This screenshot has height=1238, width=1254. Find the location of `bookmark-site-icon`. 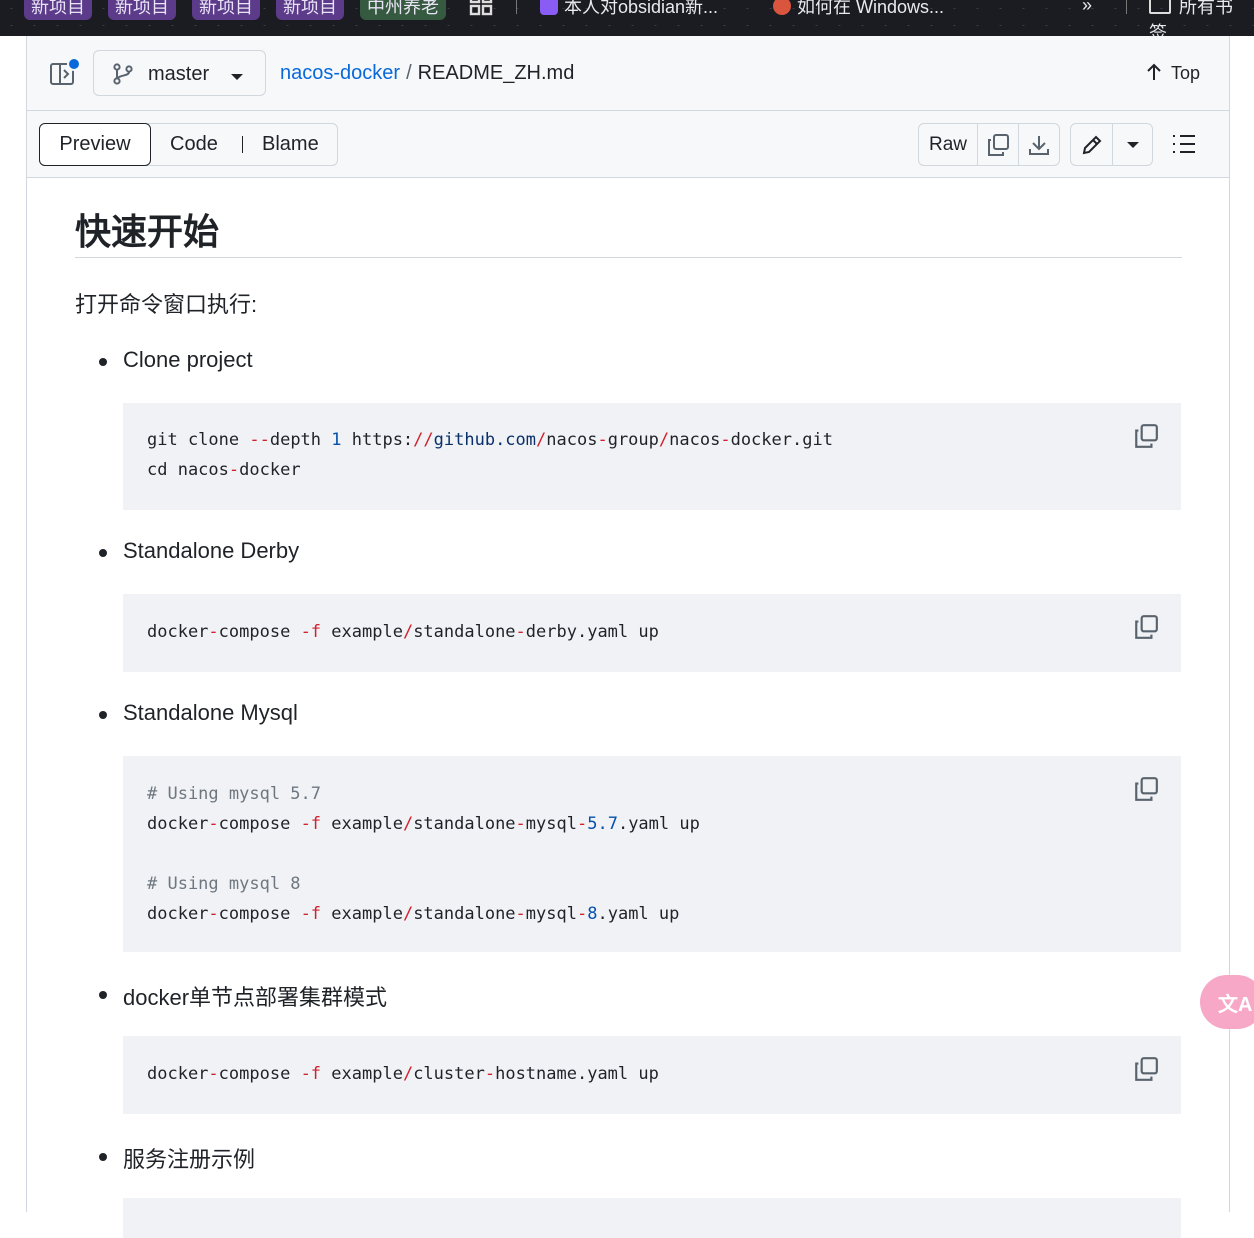

bookmark-site-icon is located at coordinates (782, 7).